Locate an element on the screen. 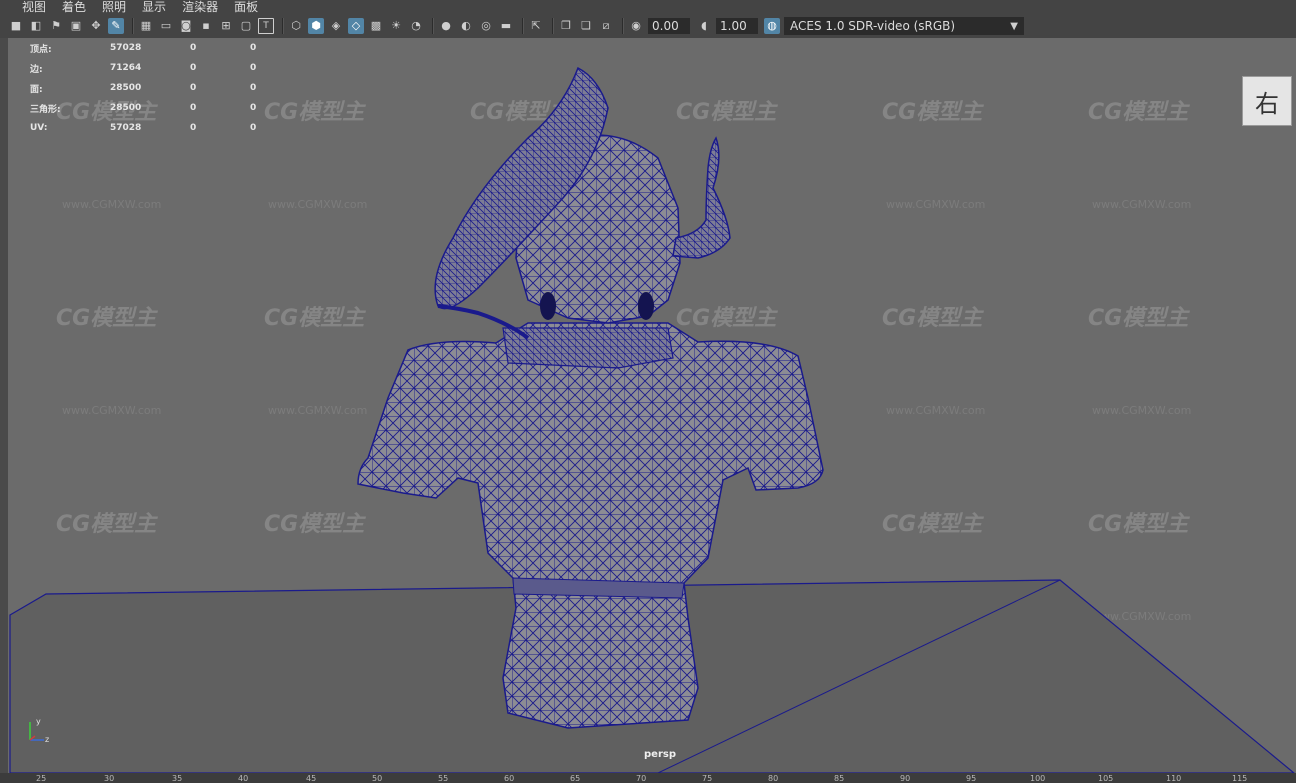  hud-row: 顶点: 57028 0 0 is located at coordinates (160, 48).